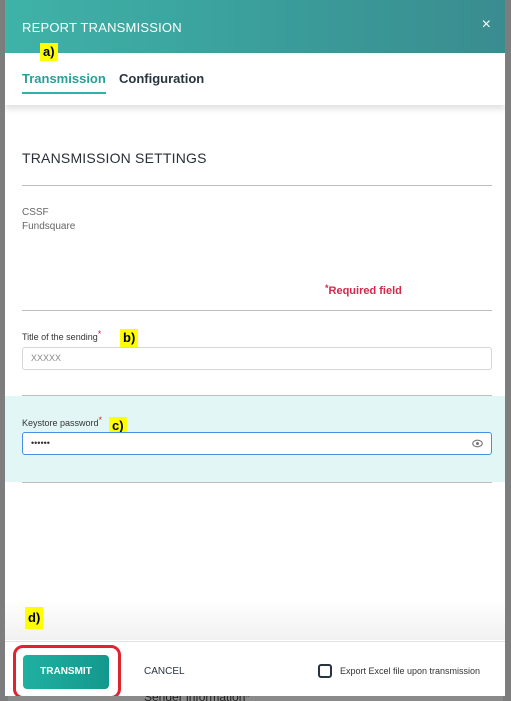 The image size is (511, 701). Describe the element at coordinates (49, 52) in the screenshot. I see `annotation-a: a)` at that location.